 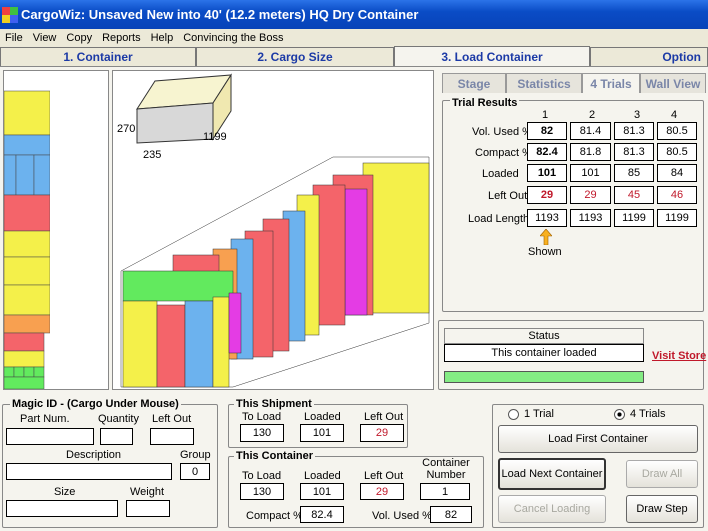 I want to click on description-label: Description, so click(x=94, y=455).